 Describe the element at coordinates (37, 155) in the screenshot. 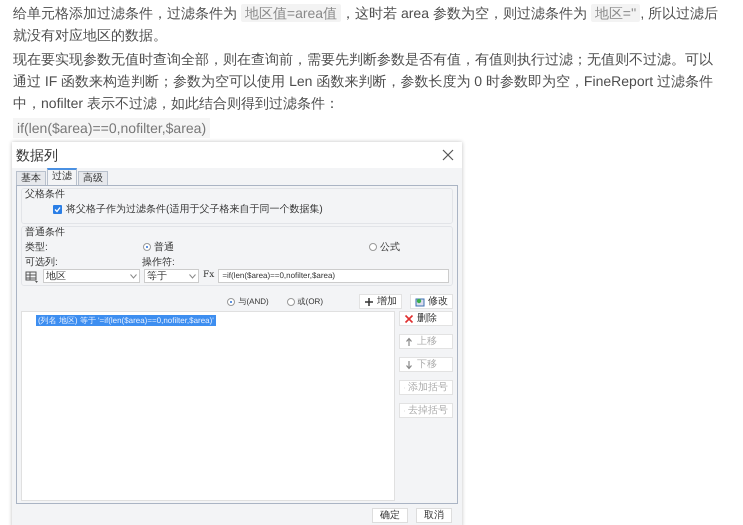

I see `window-title: 数据列` at that location.